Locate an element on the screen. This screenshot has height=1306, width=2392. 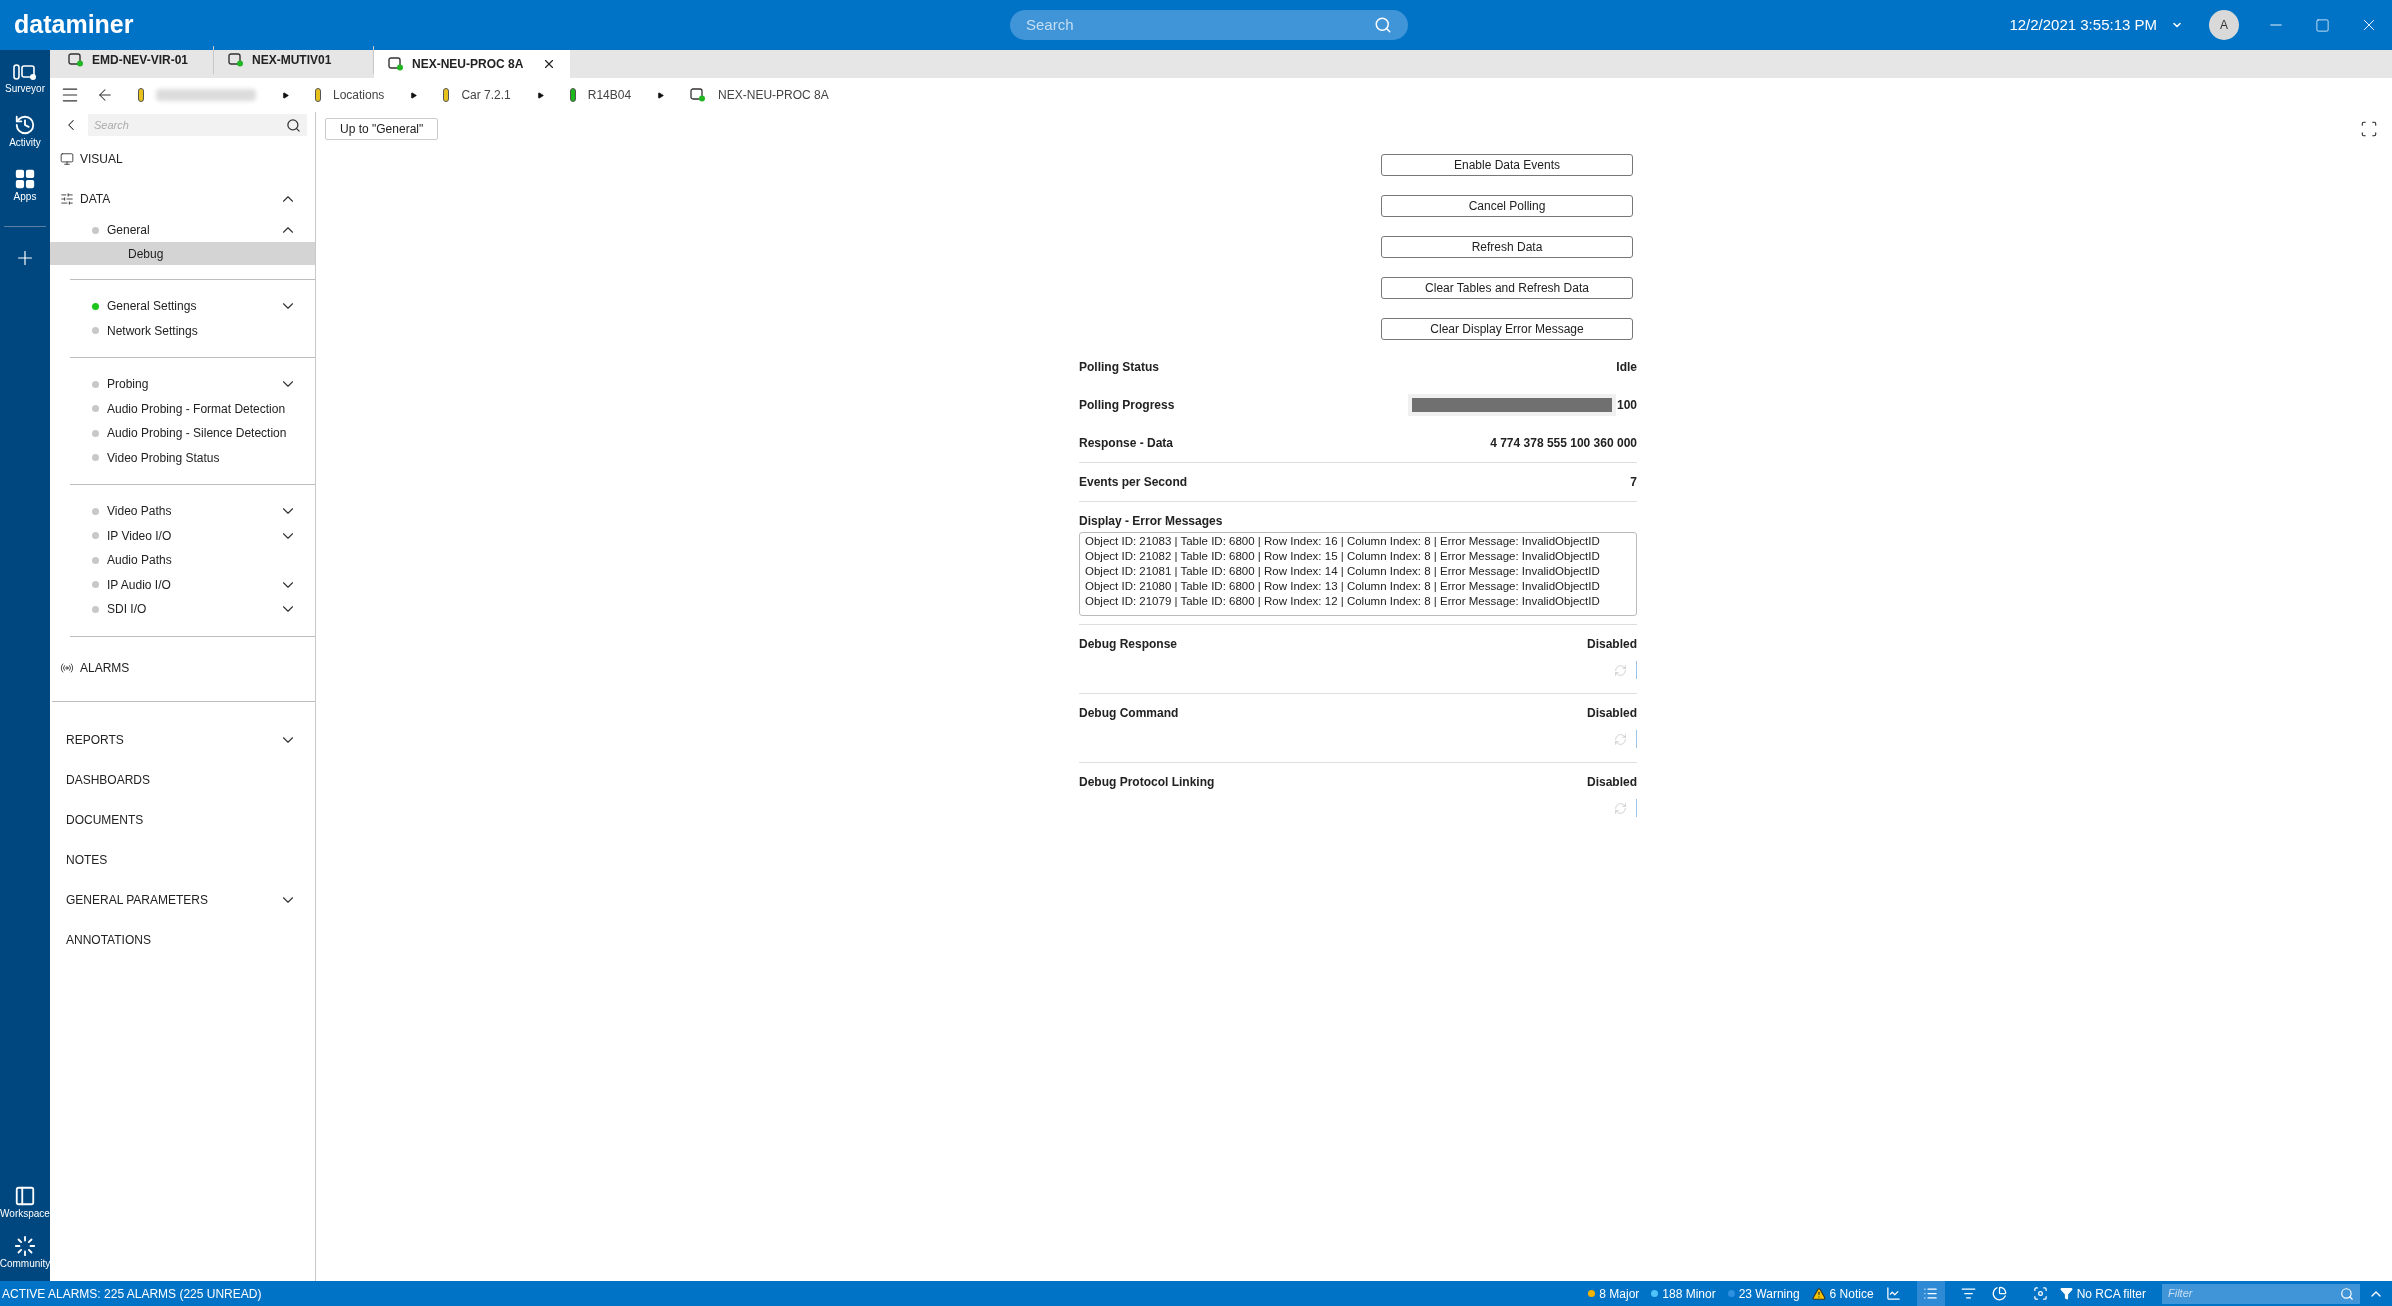
sliders-icon is located at coordinates (67, 199).